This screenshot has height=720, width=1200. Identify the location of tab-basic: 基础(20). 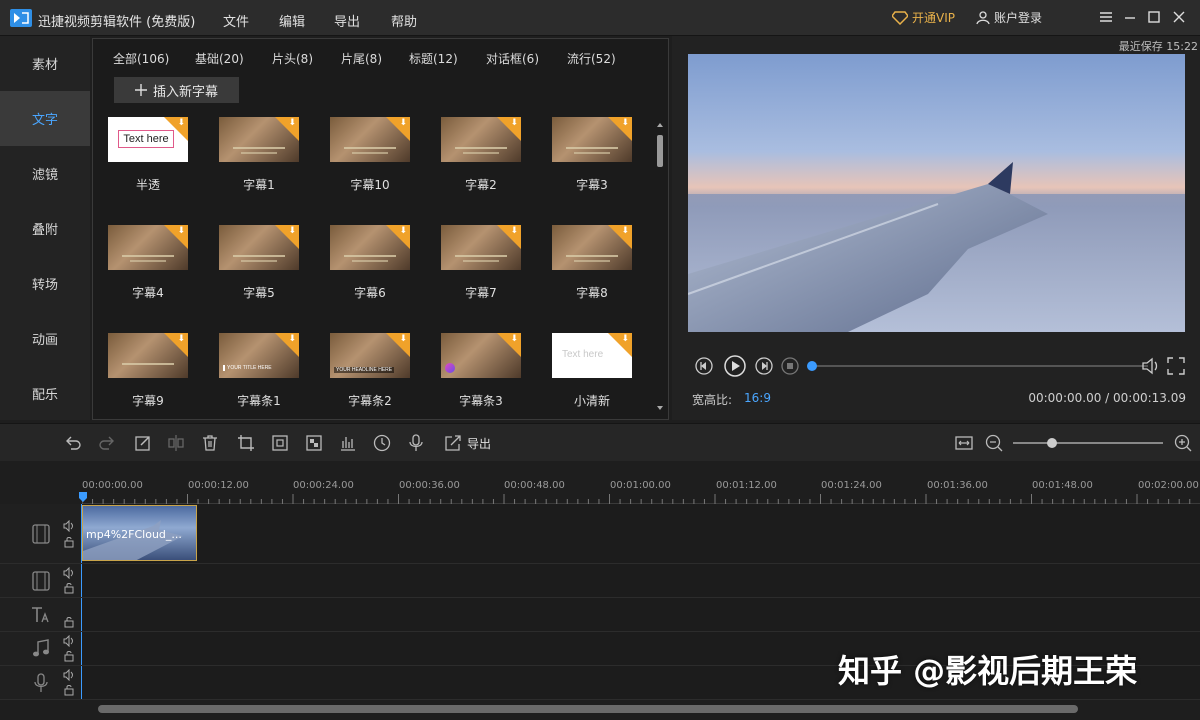
(219, 58).